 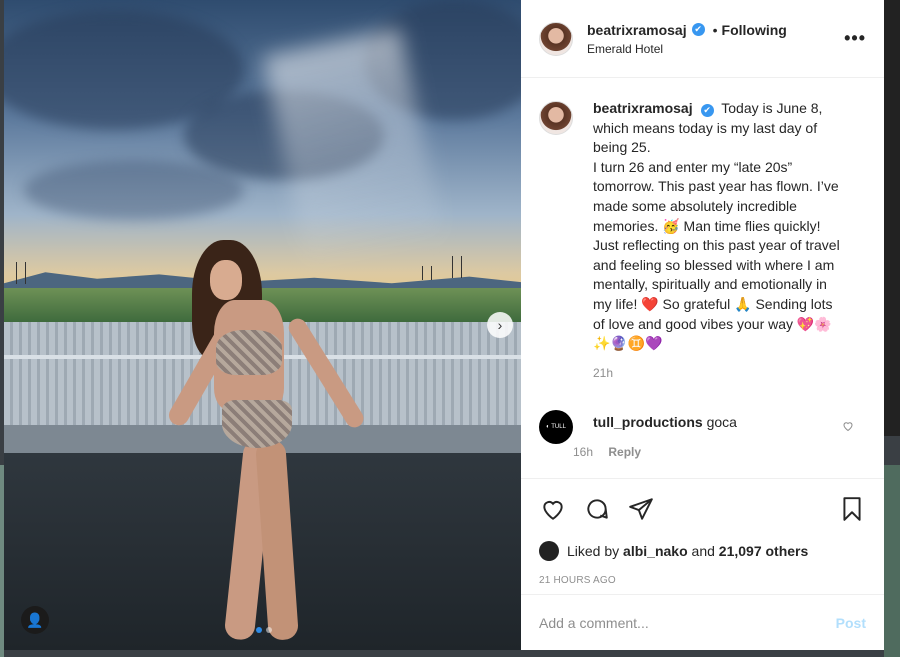 What do you see at coordinates (269, 630) in the screenshot?
I see `carousel-dot` at bounding box center [269, 630].